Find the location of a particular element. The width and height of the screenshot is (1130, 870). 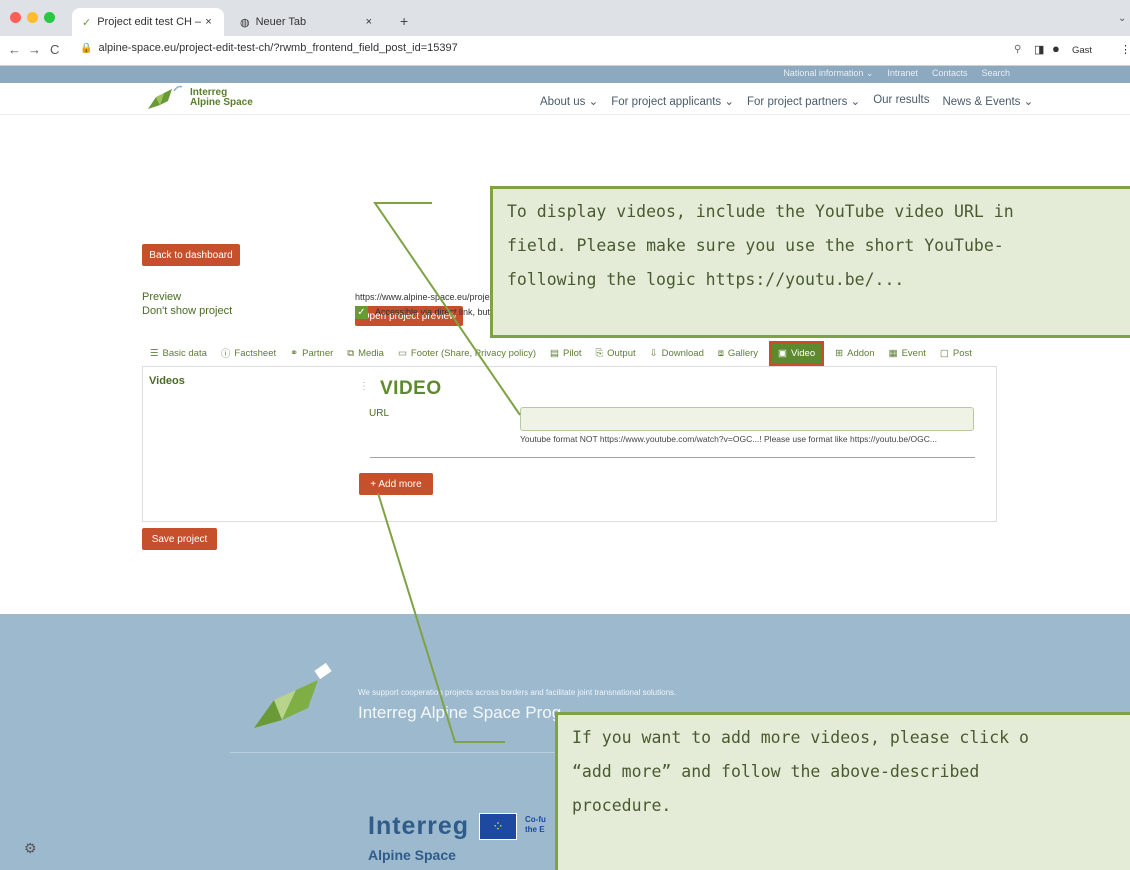

tab-download: ⇩ Download is located at coordinates (677, 353).